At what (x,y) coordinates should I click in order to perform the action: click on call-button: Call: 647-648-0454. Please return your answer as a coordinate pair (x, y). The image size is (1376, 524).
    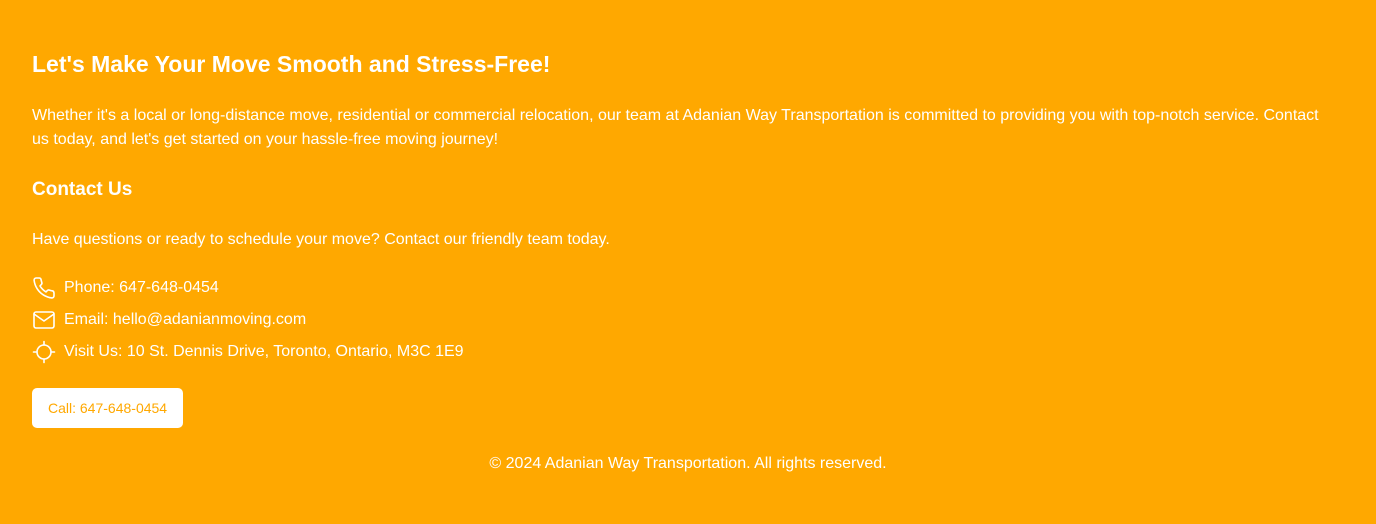
    Looking at the image, I should click on (108, 408).